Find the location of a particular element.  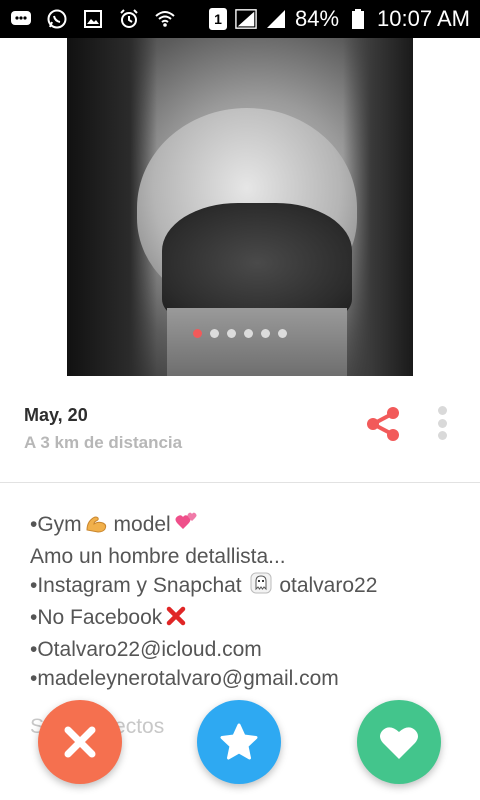

bio-text: •Instagram y Snapchat is located at coordinates (136, 585).